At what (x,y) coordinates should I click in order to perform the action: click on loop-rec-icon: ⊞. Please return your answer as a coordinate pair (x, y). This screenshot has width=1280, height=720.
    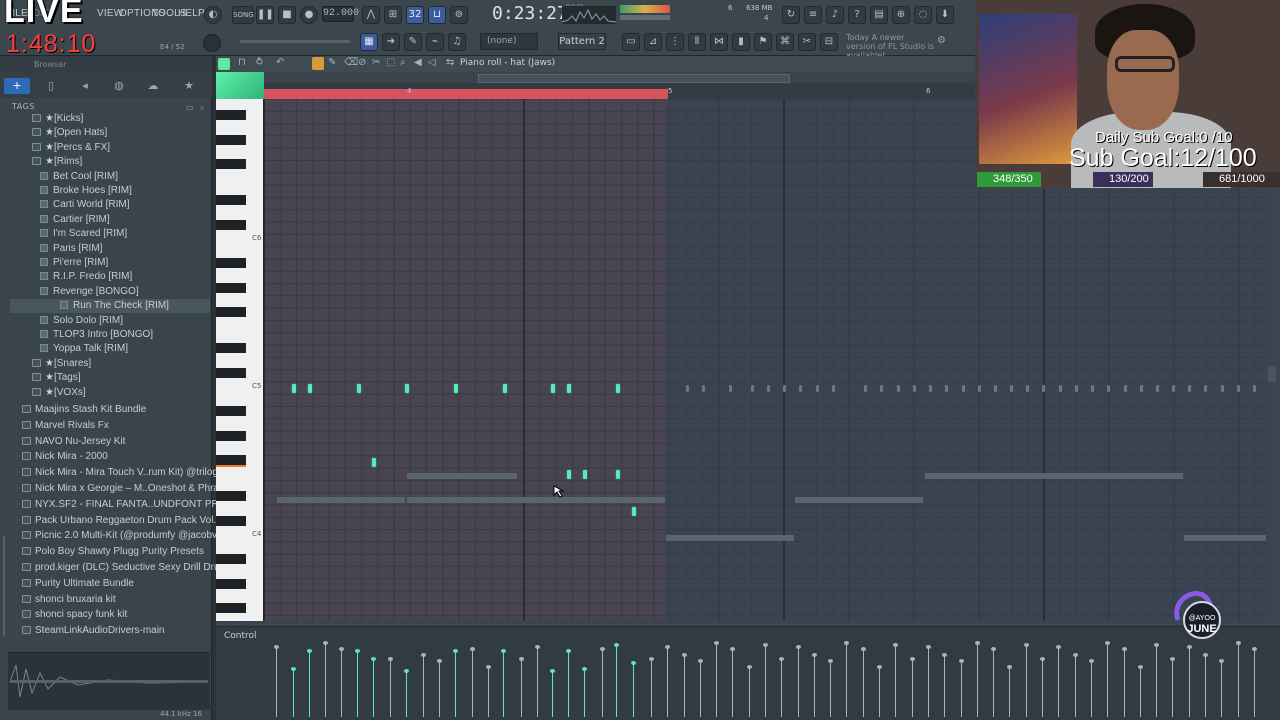
    Looking at the image, I should click on (393, 15).